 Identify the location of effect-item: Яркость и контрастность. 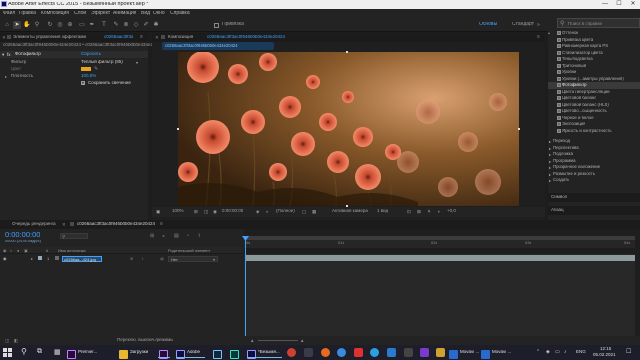
(594, 131).